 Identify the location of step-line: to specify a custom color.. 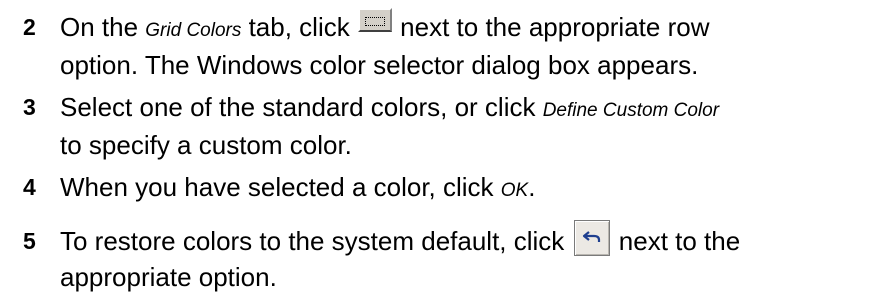
(206, 145).